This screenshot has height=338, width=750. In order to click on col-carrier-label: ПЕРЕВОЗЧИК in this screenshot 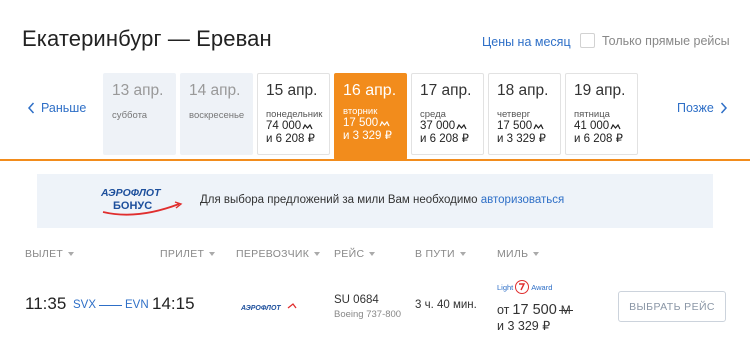, I will do `click(273, 254)`.